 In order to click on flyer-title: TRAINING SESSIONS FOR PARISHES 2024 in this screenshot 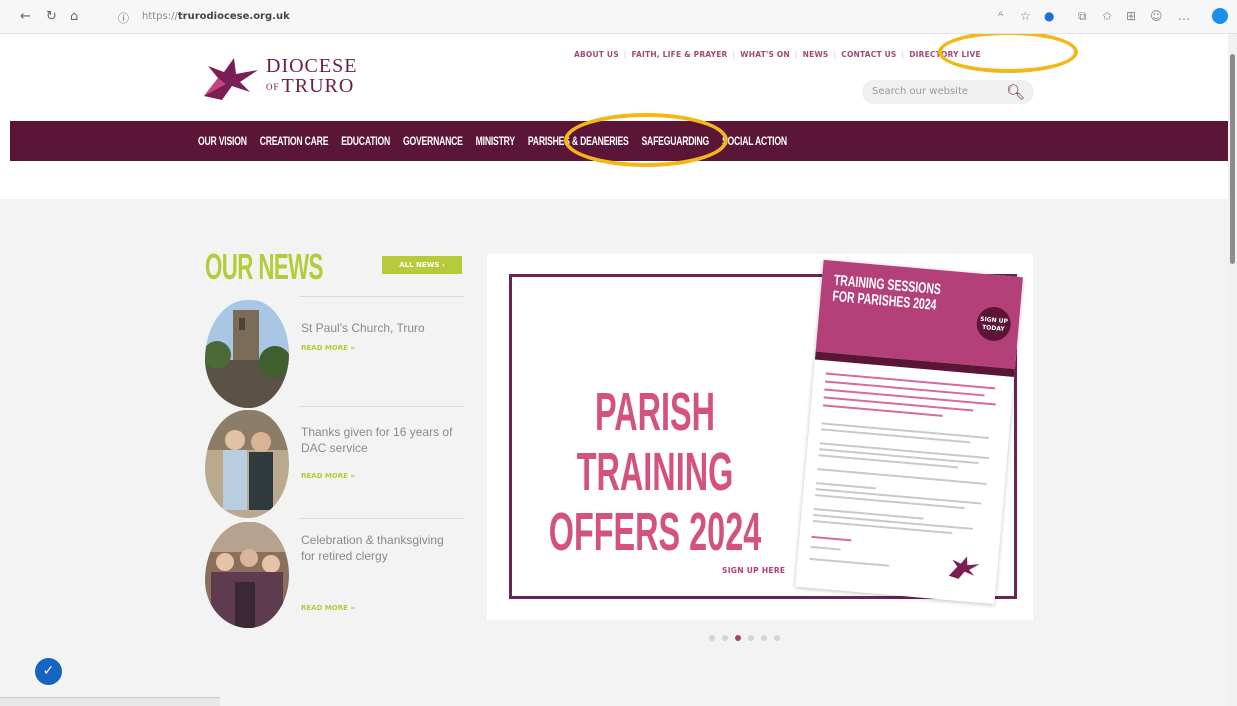, I will do `click(886, 292)`.